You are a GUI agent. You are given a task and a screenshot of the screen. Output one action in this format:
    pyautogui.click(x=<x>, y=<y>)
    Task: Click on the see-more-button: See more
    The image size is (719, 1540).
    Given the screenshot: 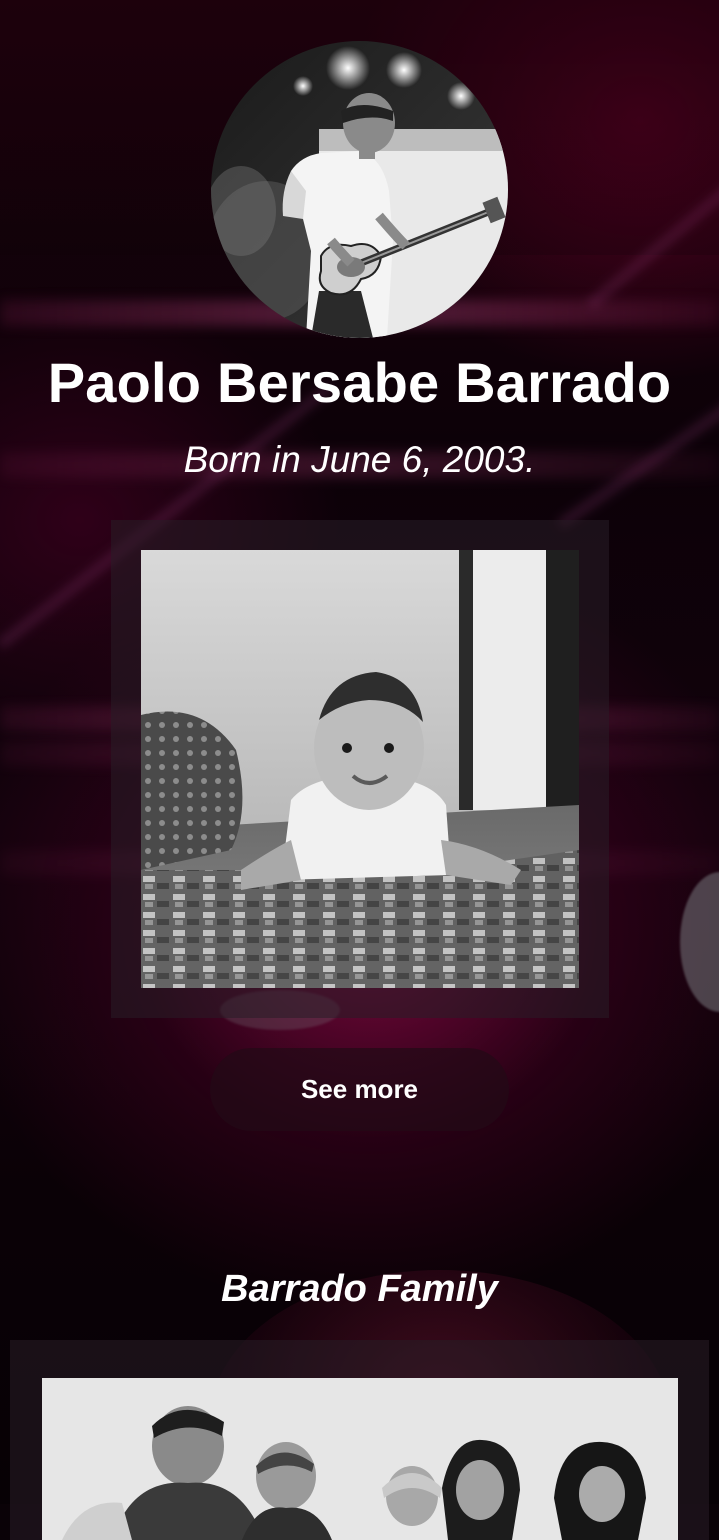 What is the action you would take?
    pyautogui.click(x=359, y=1089)
    